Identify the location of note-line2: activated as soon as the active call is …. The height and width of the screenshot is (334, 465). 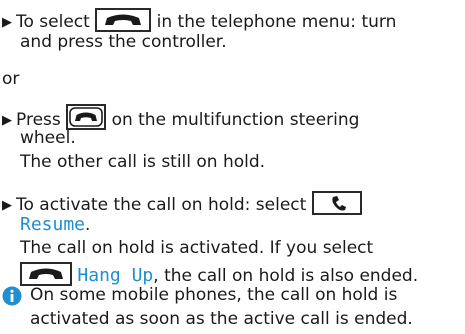
(221, 319).